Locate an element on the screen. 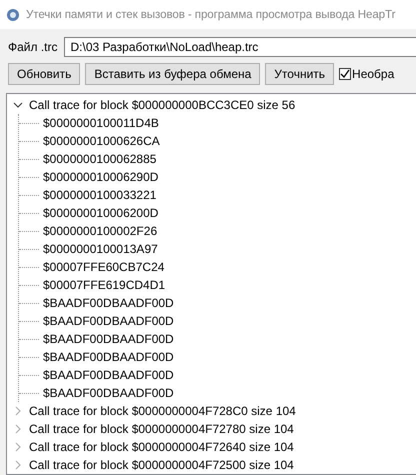  checkbox-label: Необра is located at coordinates (373, 74).